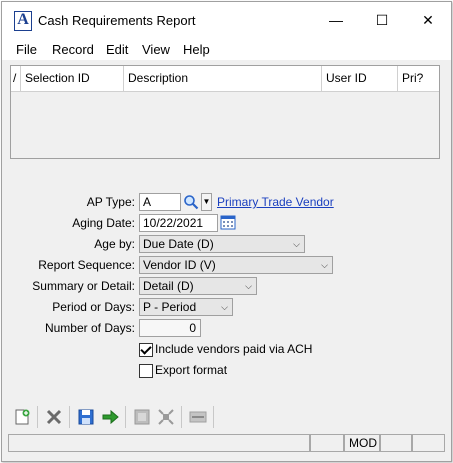  Describe the element at coordinates (226, 417) in the screenshot. I see `toolbar` at that location.